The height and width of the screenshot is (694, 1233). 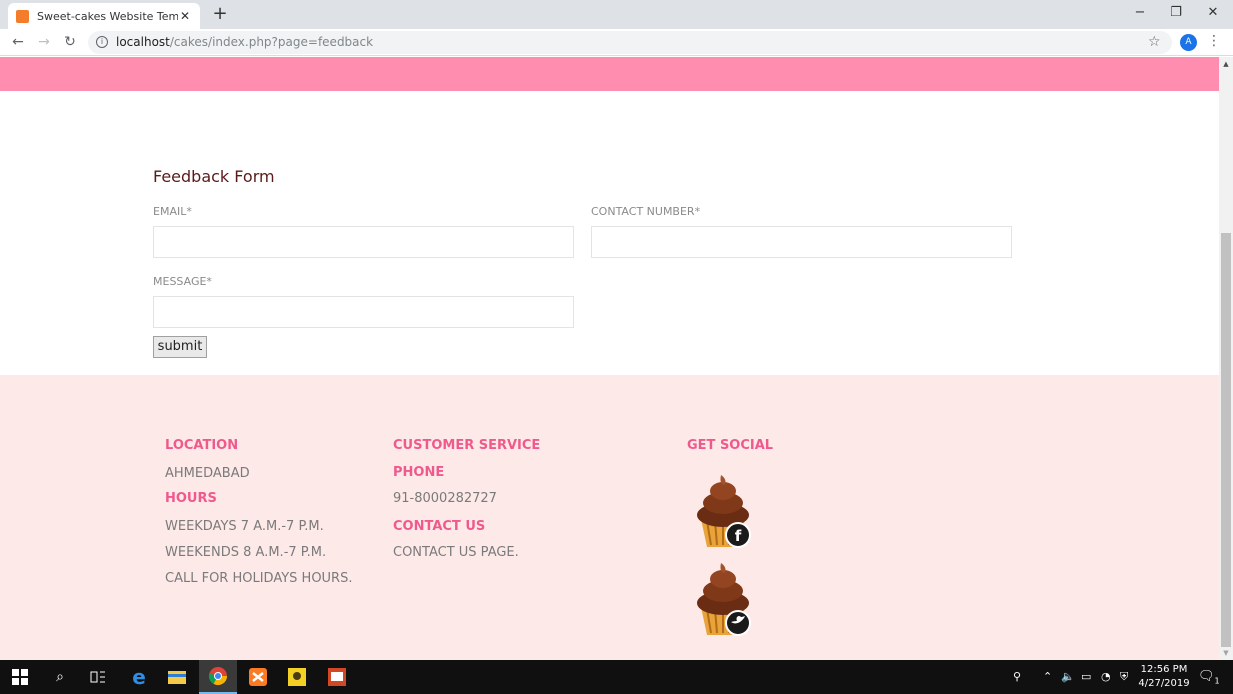 I want to click on edge-browser-icon: e, so click(x=139, y=677).